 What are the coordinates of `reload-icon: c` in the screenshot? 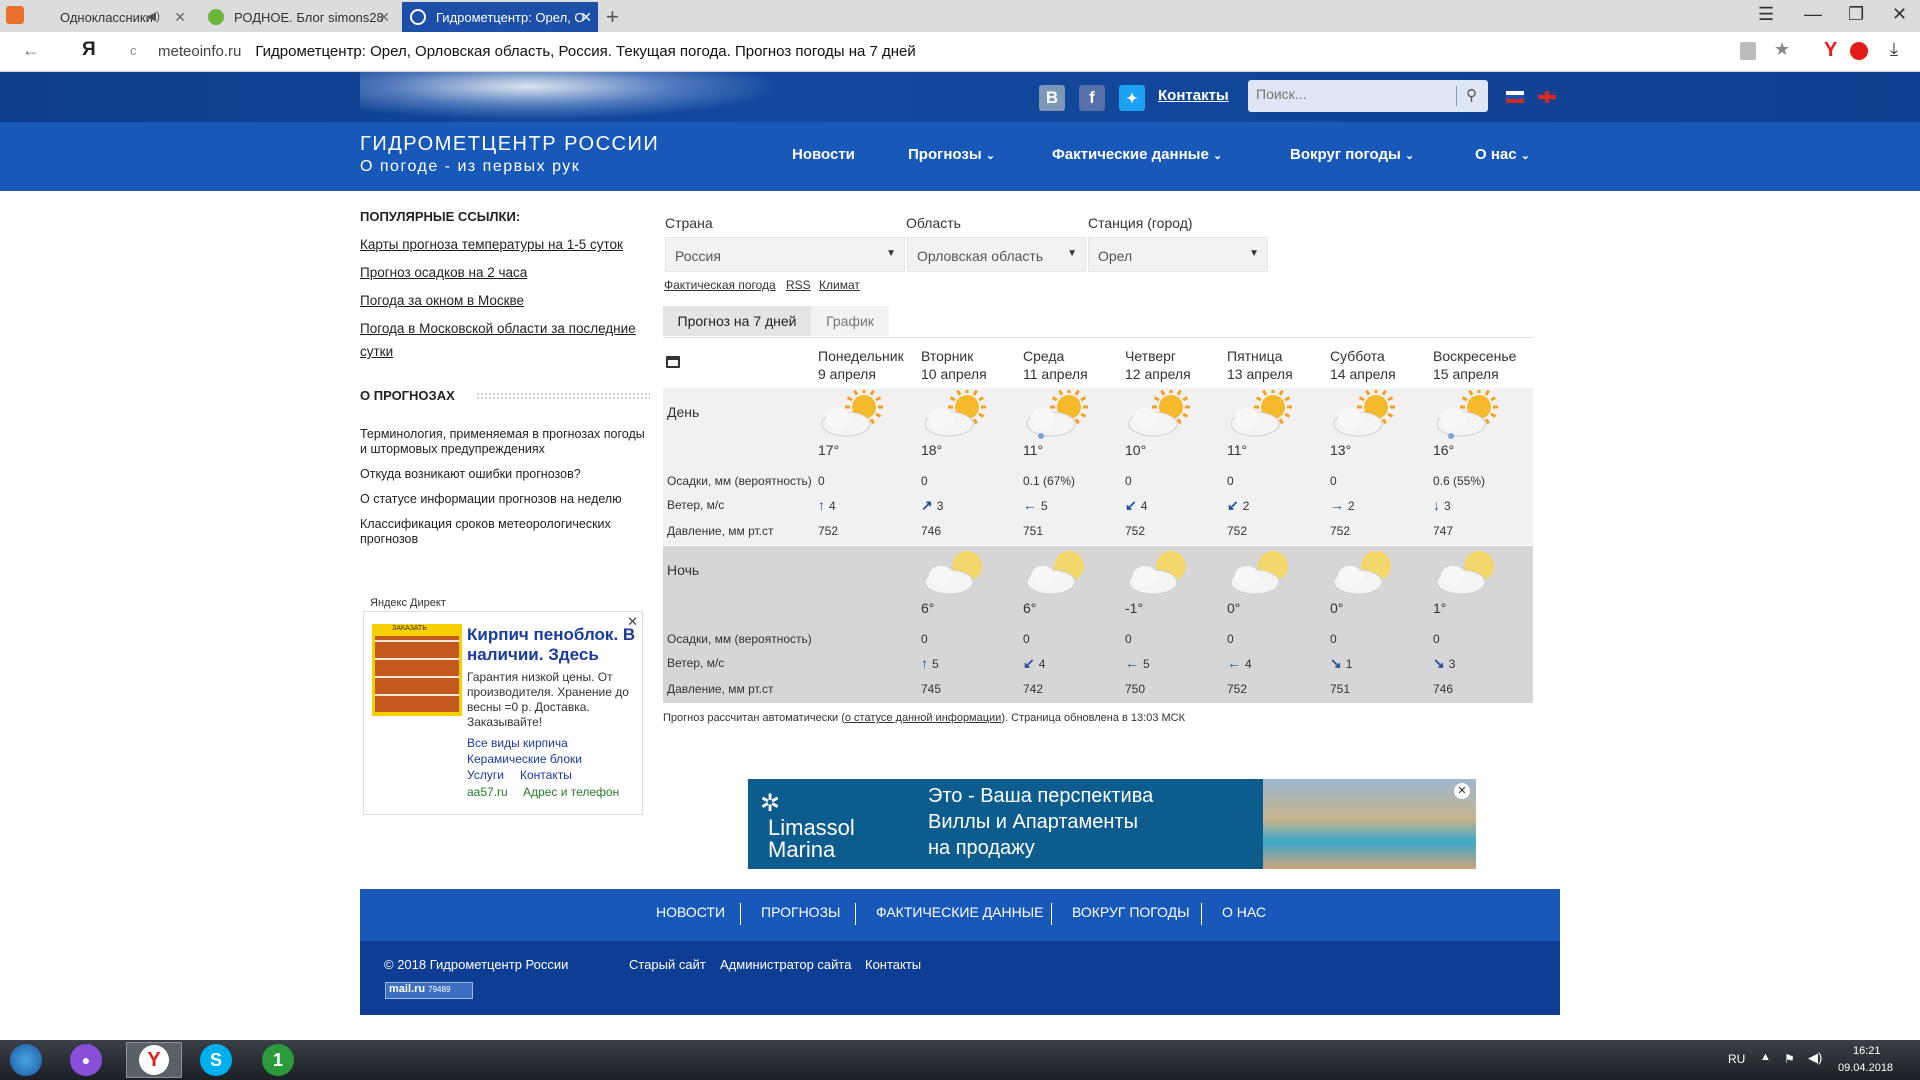 It's located at (133, 50).